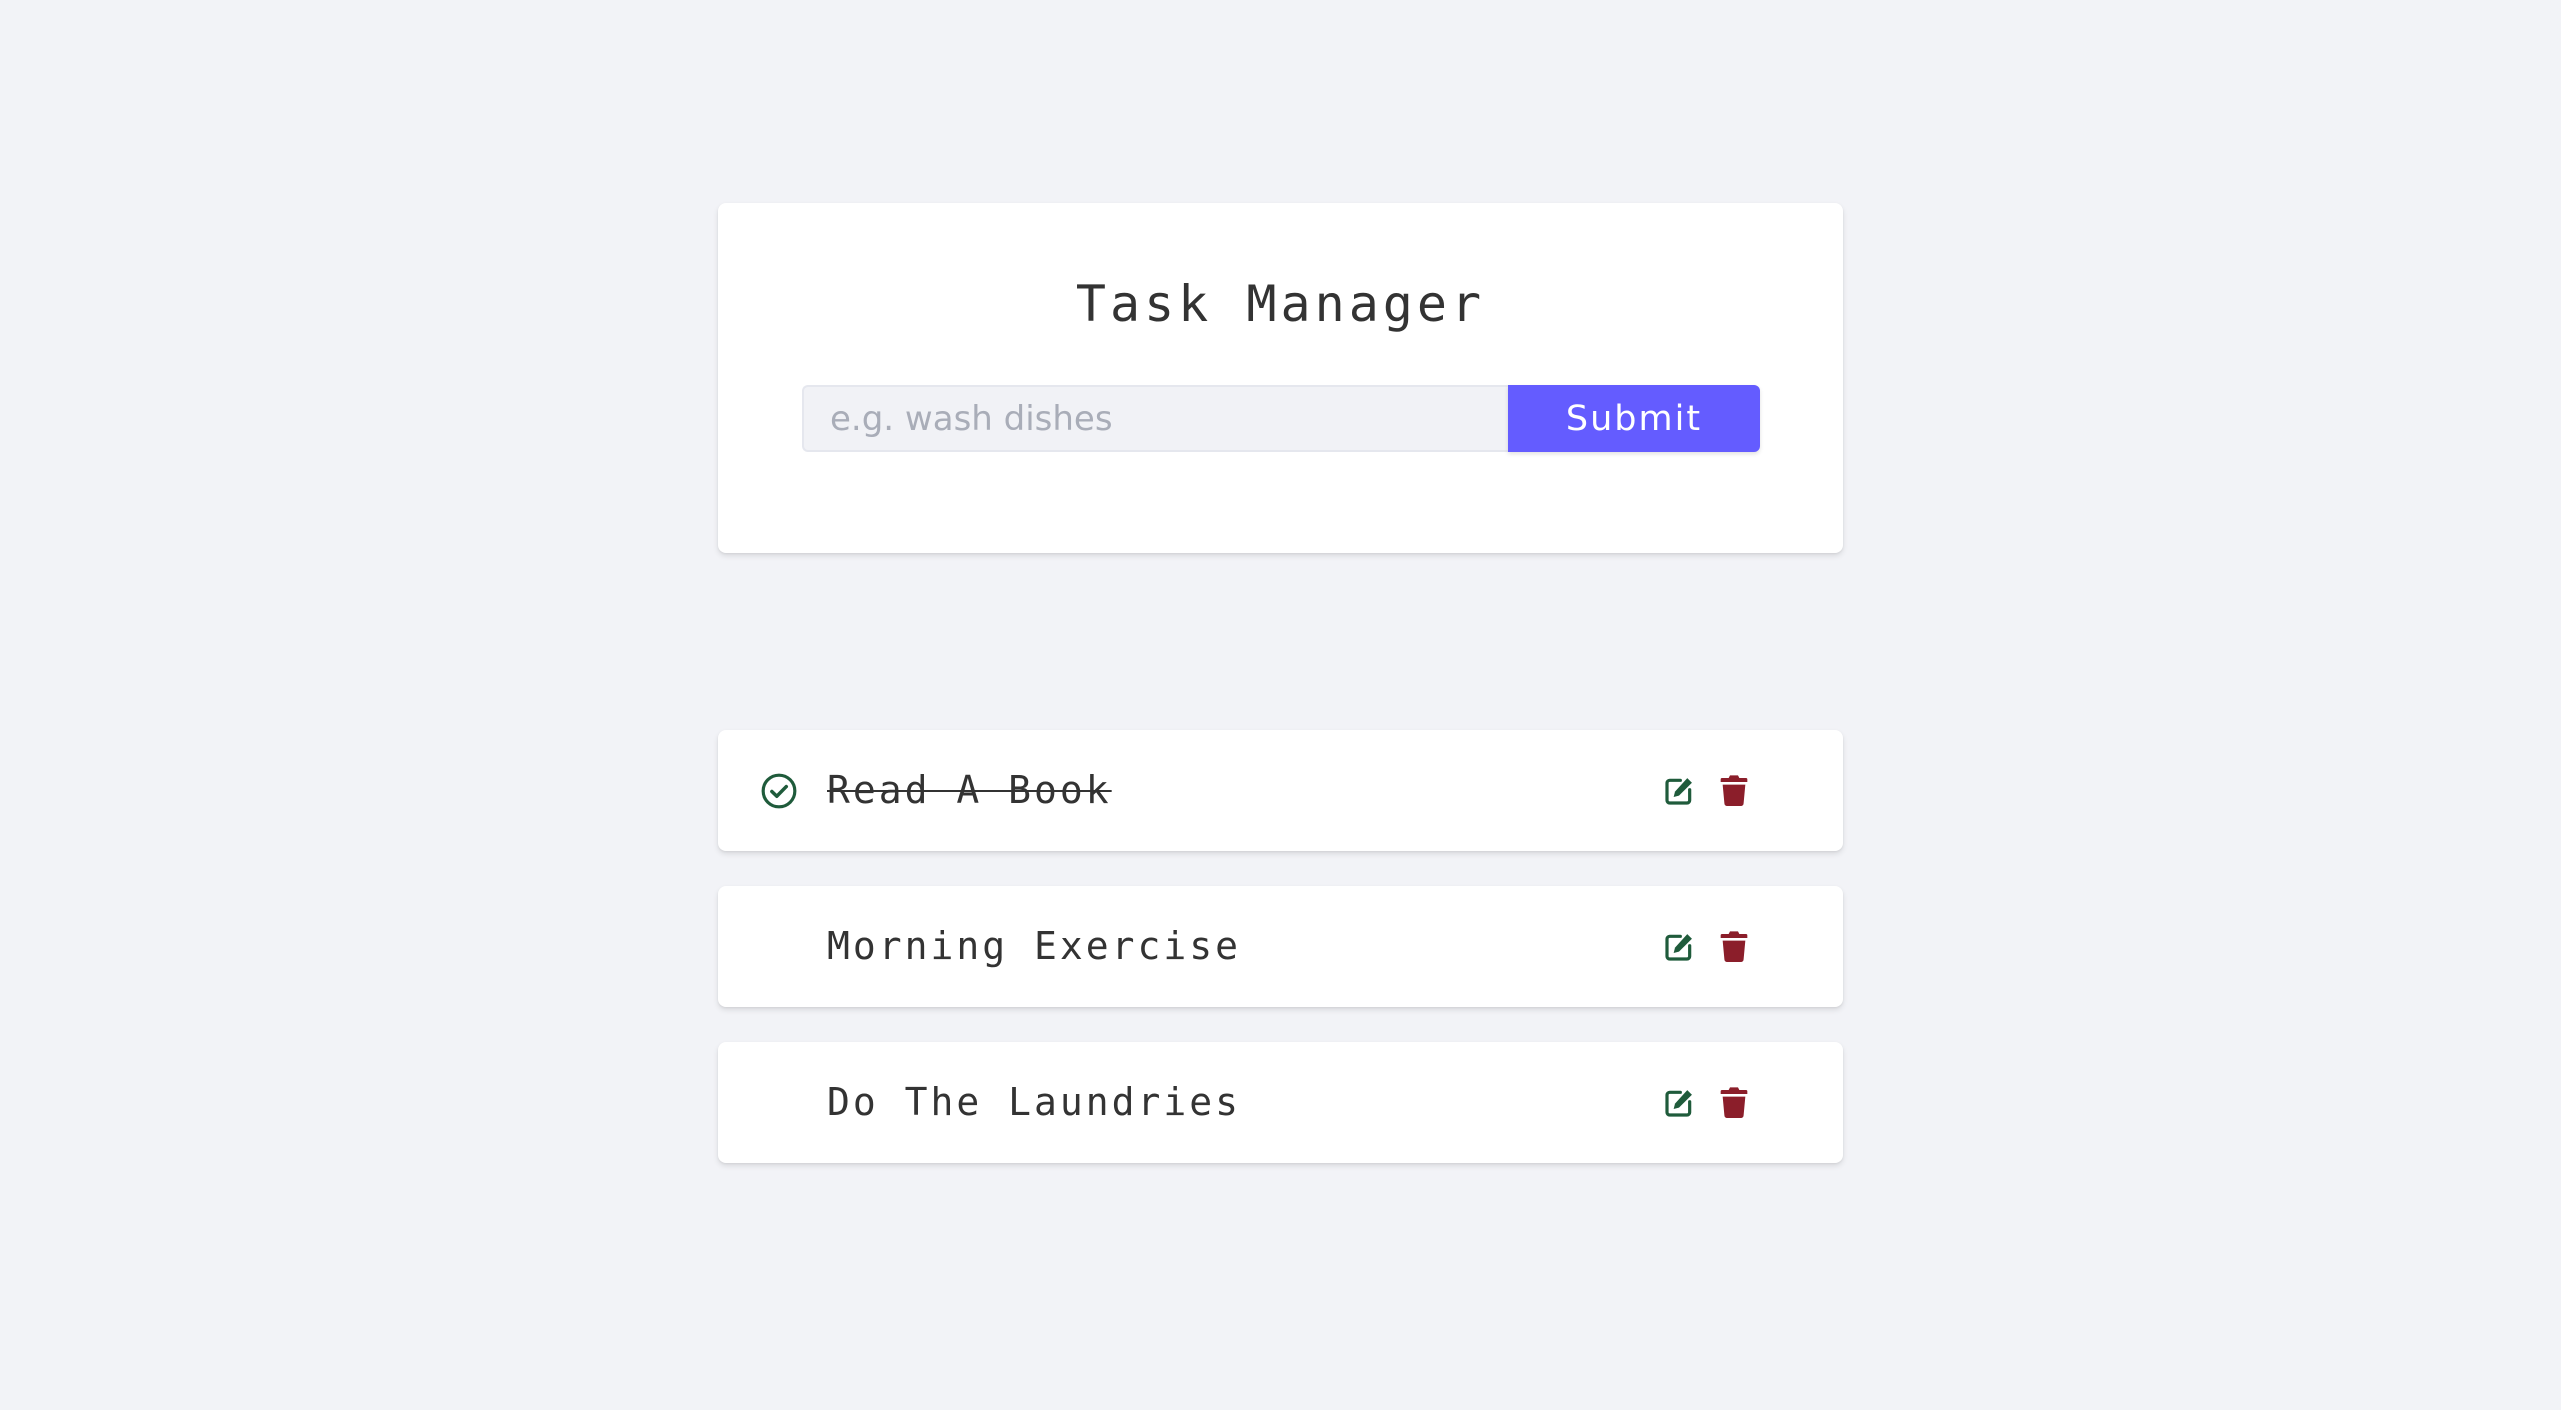 This screenshot has height=1410, width=2561. What do you see at coordinates (779, 791) in the screenshot?
I see `check-circle-icon` at bounding box center [779, 791].